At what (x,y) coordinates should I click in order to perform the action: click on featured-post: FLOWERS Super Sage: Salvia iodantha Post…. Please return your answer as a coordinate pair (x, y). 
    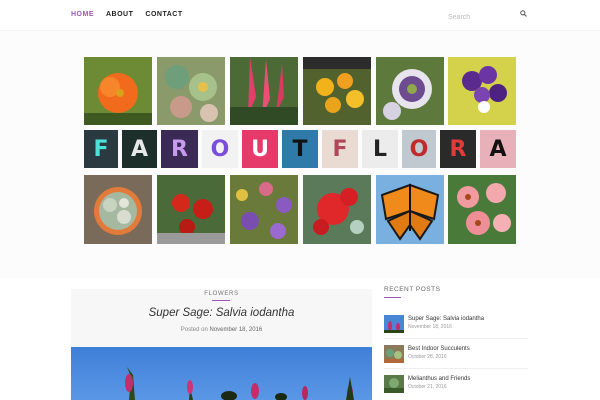
    Looking at the image, I should click on (221, 344).